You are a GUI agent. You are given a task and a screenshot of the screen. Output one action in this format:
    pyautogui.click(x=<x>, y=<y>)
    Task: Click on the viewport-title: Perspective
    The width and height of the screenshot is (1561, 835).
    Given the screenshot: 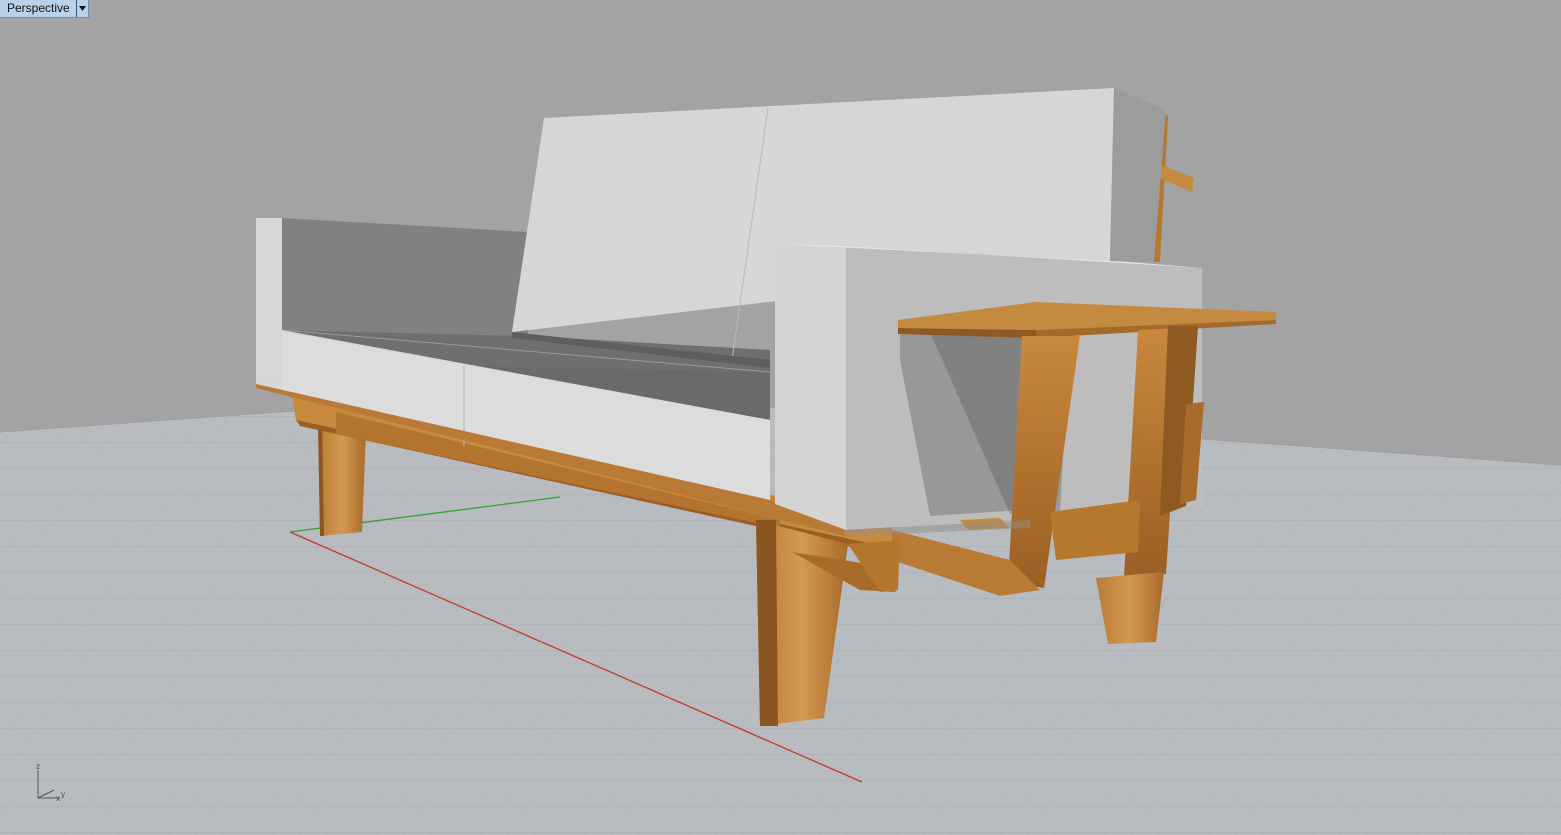 What is the action you would take?
    pyautogui.click(x=38, y=8)
    